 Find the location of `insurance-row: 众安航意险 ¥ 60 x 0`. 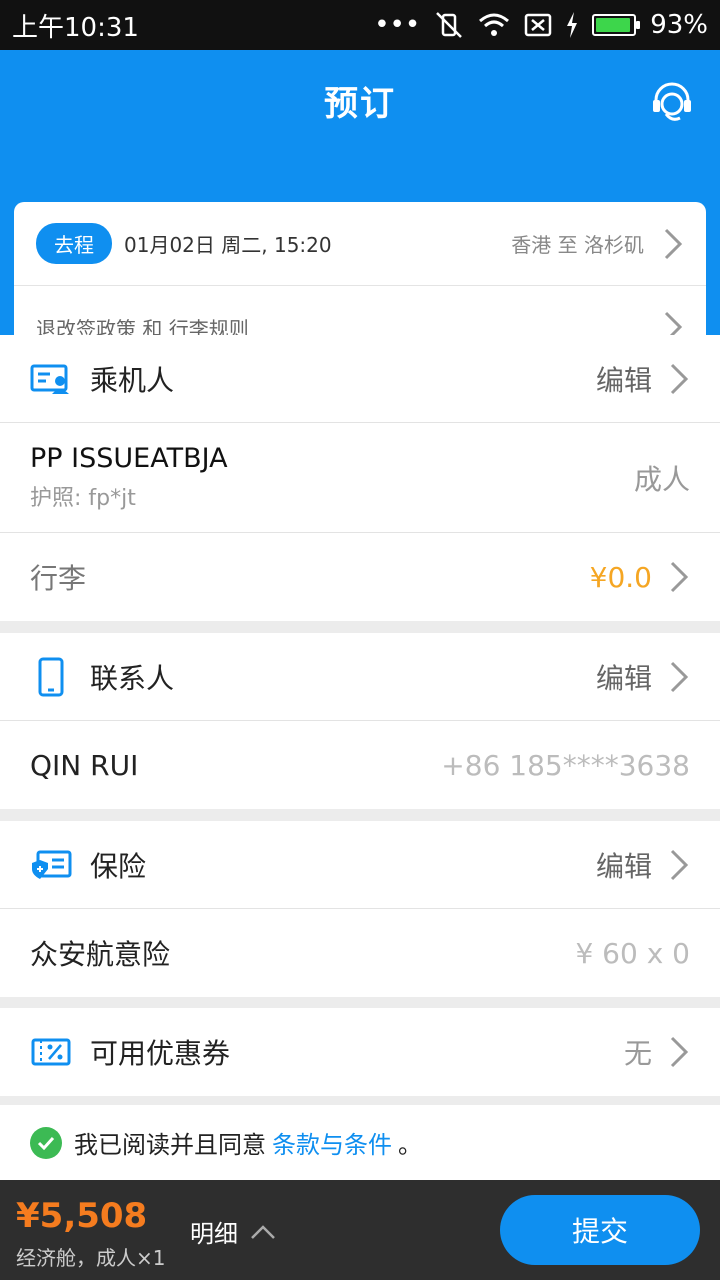

insurance-row: 众安航意险 ¥ 60 x 0 is located at coordinates (360, 953).